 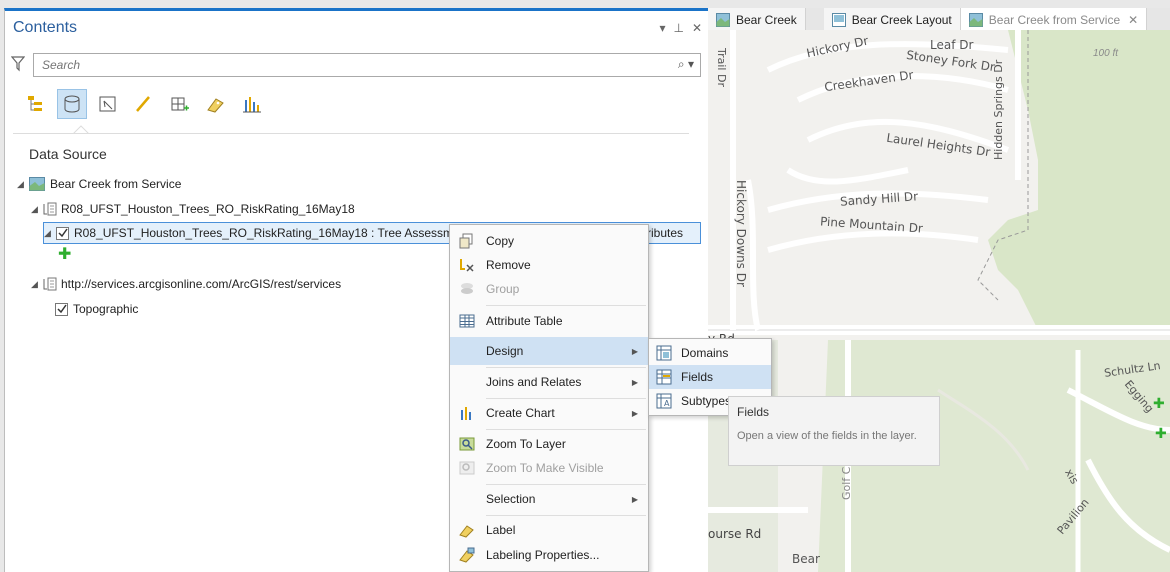 I want to click on menu-item-label: Group, so click(x=503, y=289).